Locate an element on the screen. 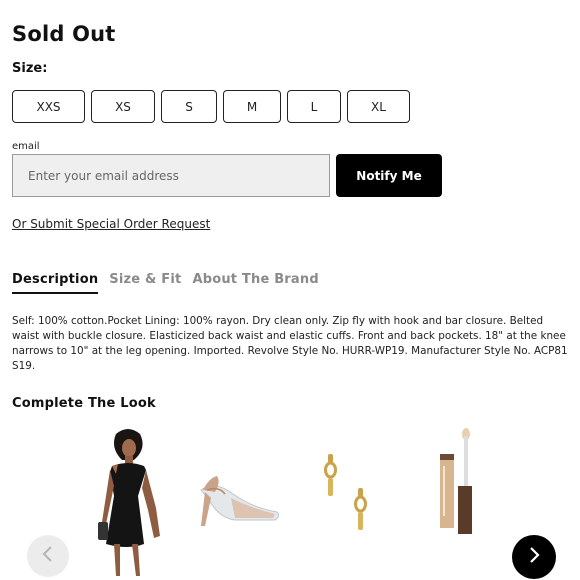 This screenshot has height=580, width=580. gold-drop-earrings-image is located at coordinates (346, 494).